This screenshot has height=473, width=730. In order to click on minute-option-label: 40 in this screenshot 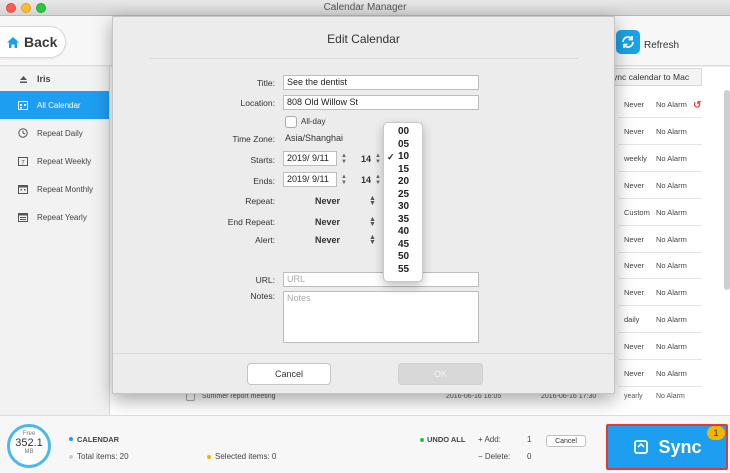, I will do `click(404, 231)`.